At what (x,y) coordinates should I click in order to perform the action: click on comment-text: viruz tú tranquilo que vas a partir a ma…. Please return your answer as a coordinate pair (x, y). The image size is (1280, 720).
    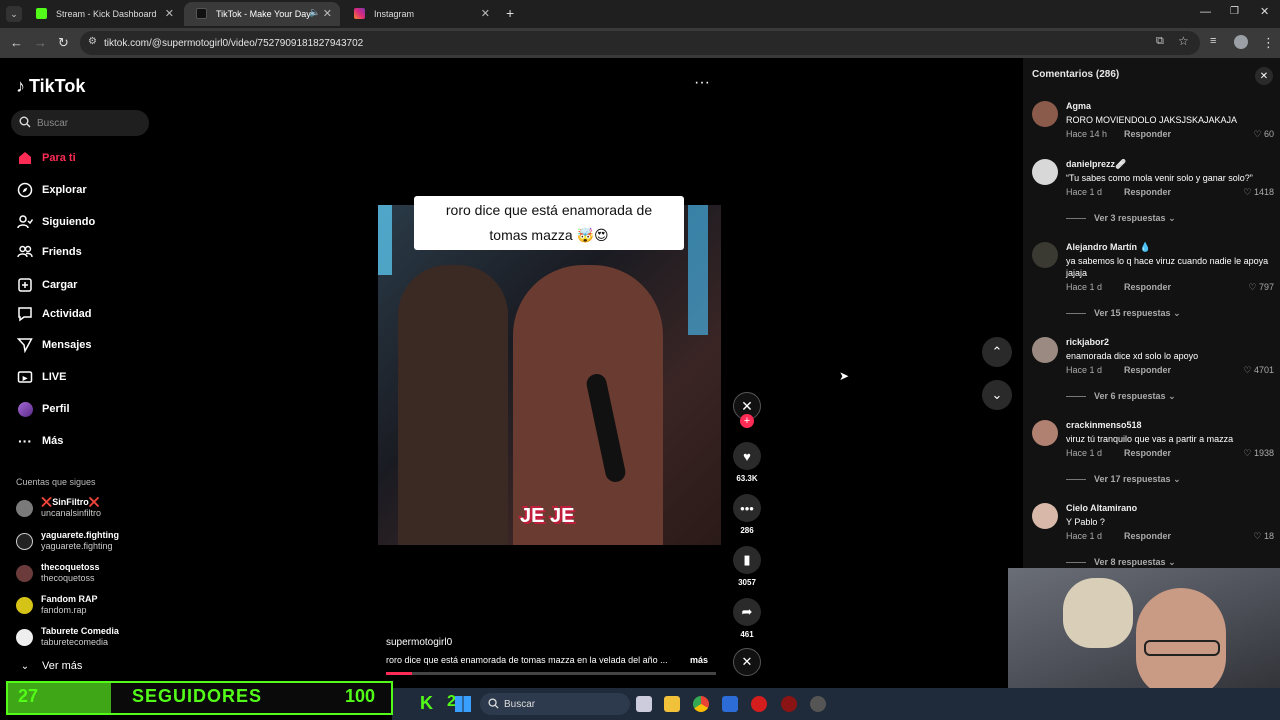
    Looking at the image, I should click on (1150, 439).